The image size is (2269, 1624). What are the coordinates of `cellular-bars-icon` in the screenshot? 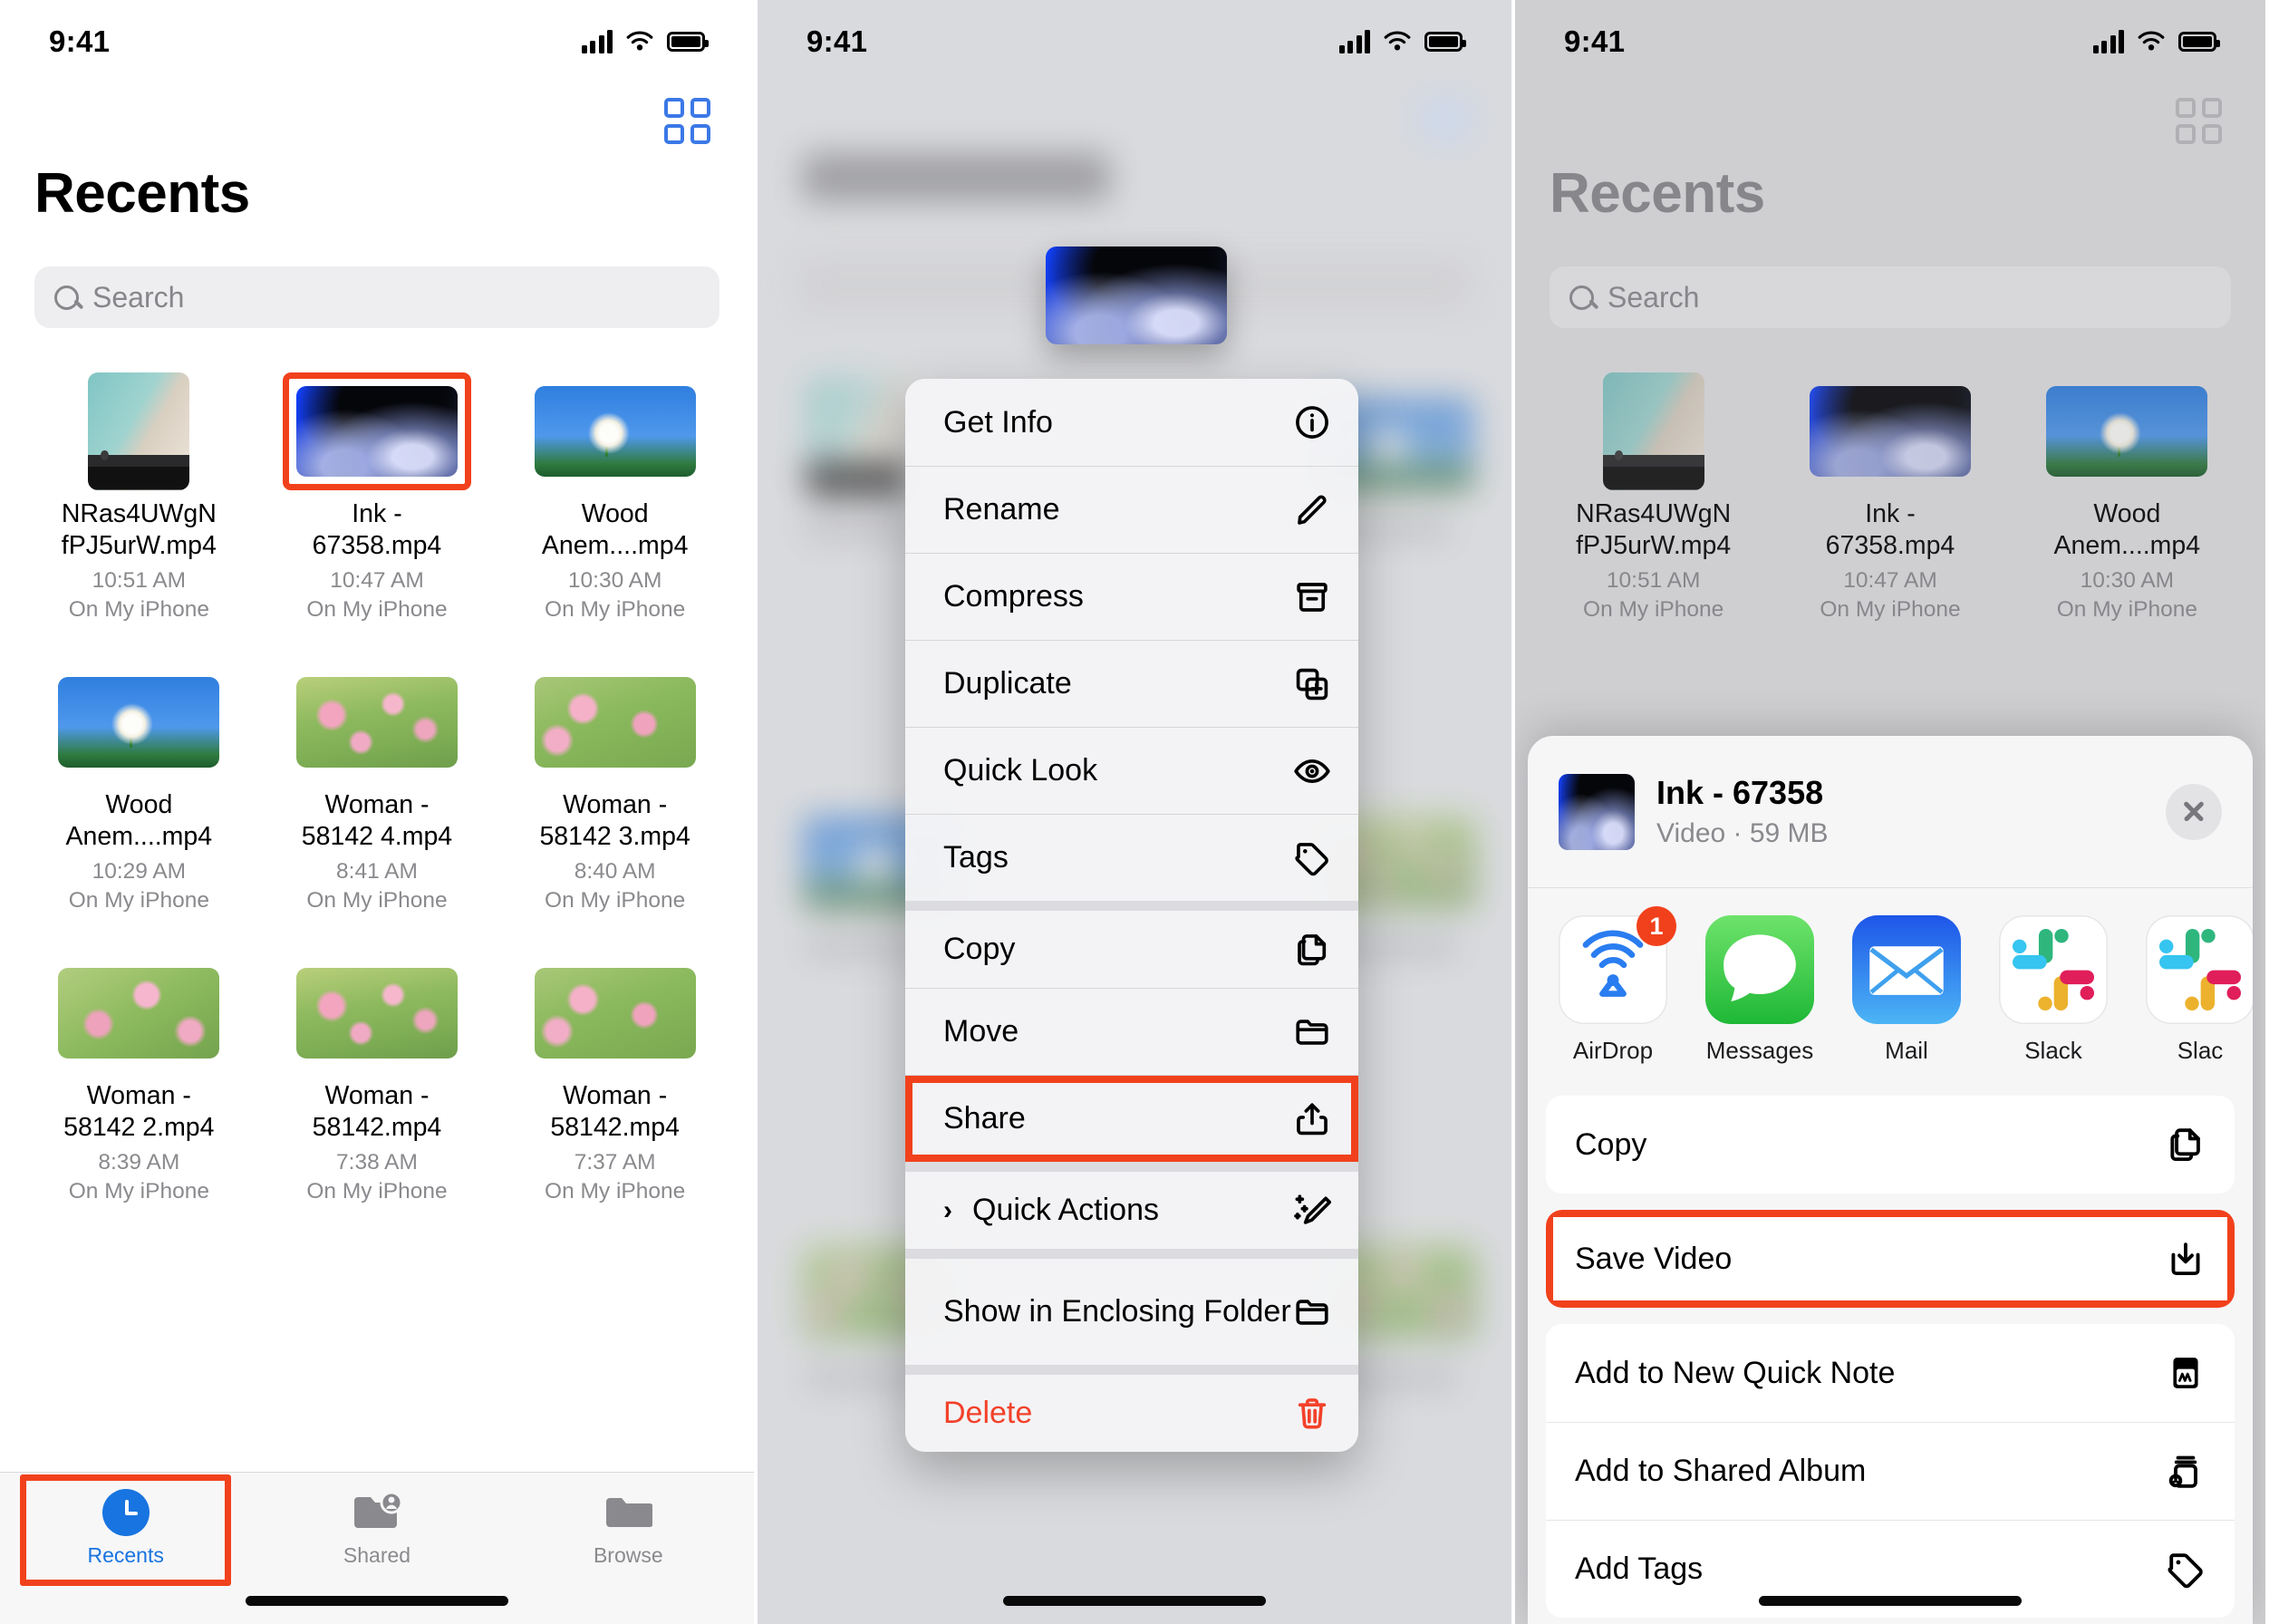 It's located at (597, 41).